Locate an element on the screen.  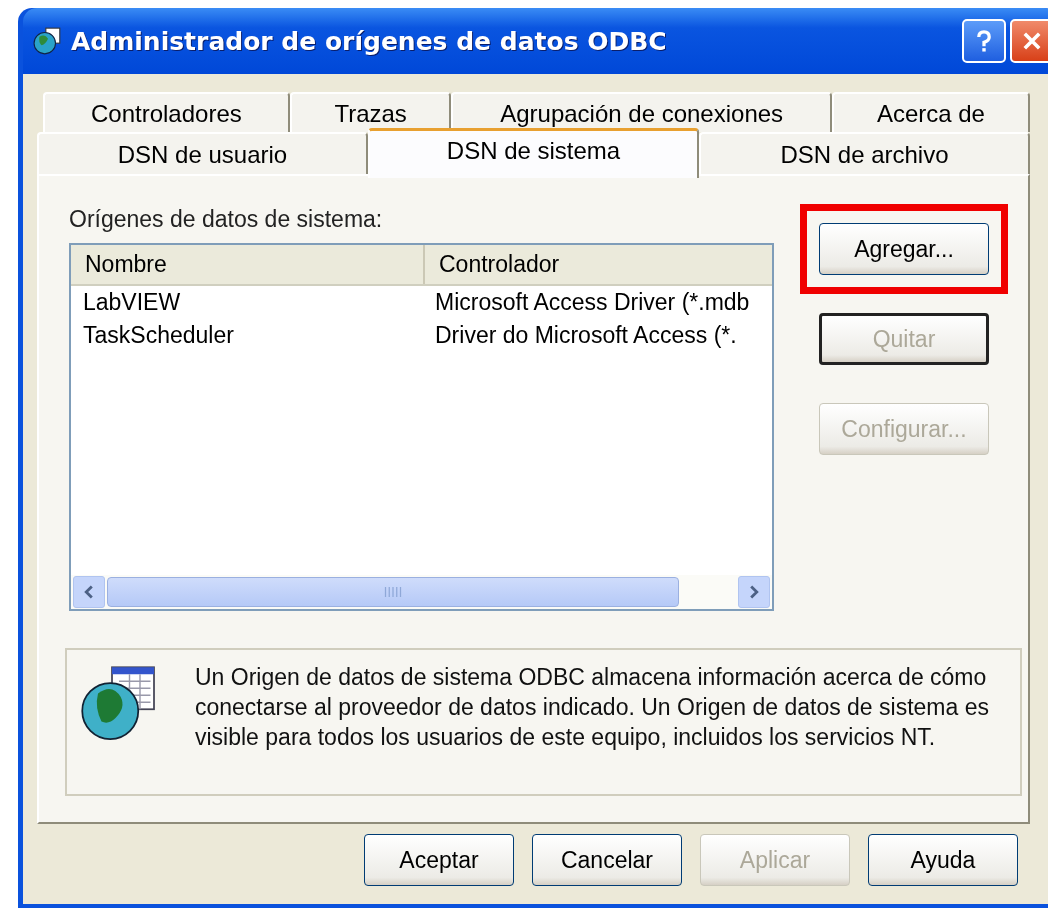
tab: Agrupación de conexiones is located at coordinates (641, 112).